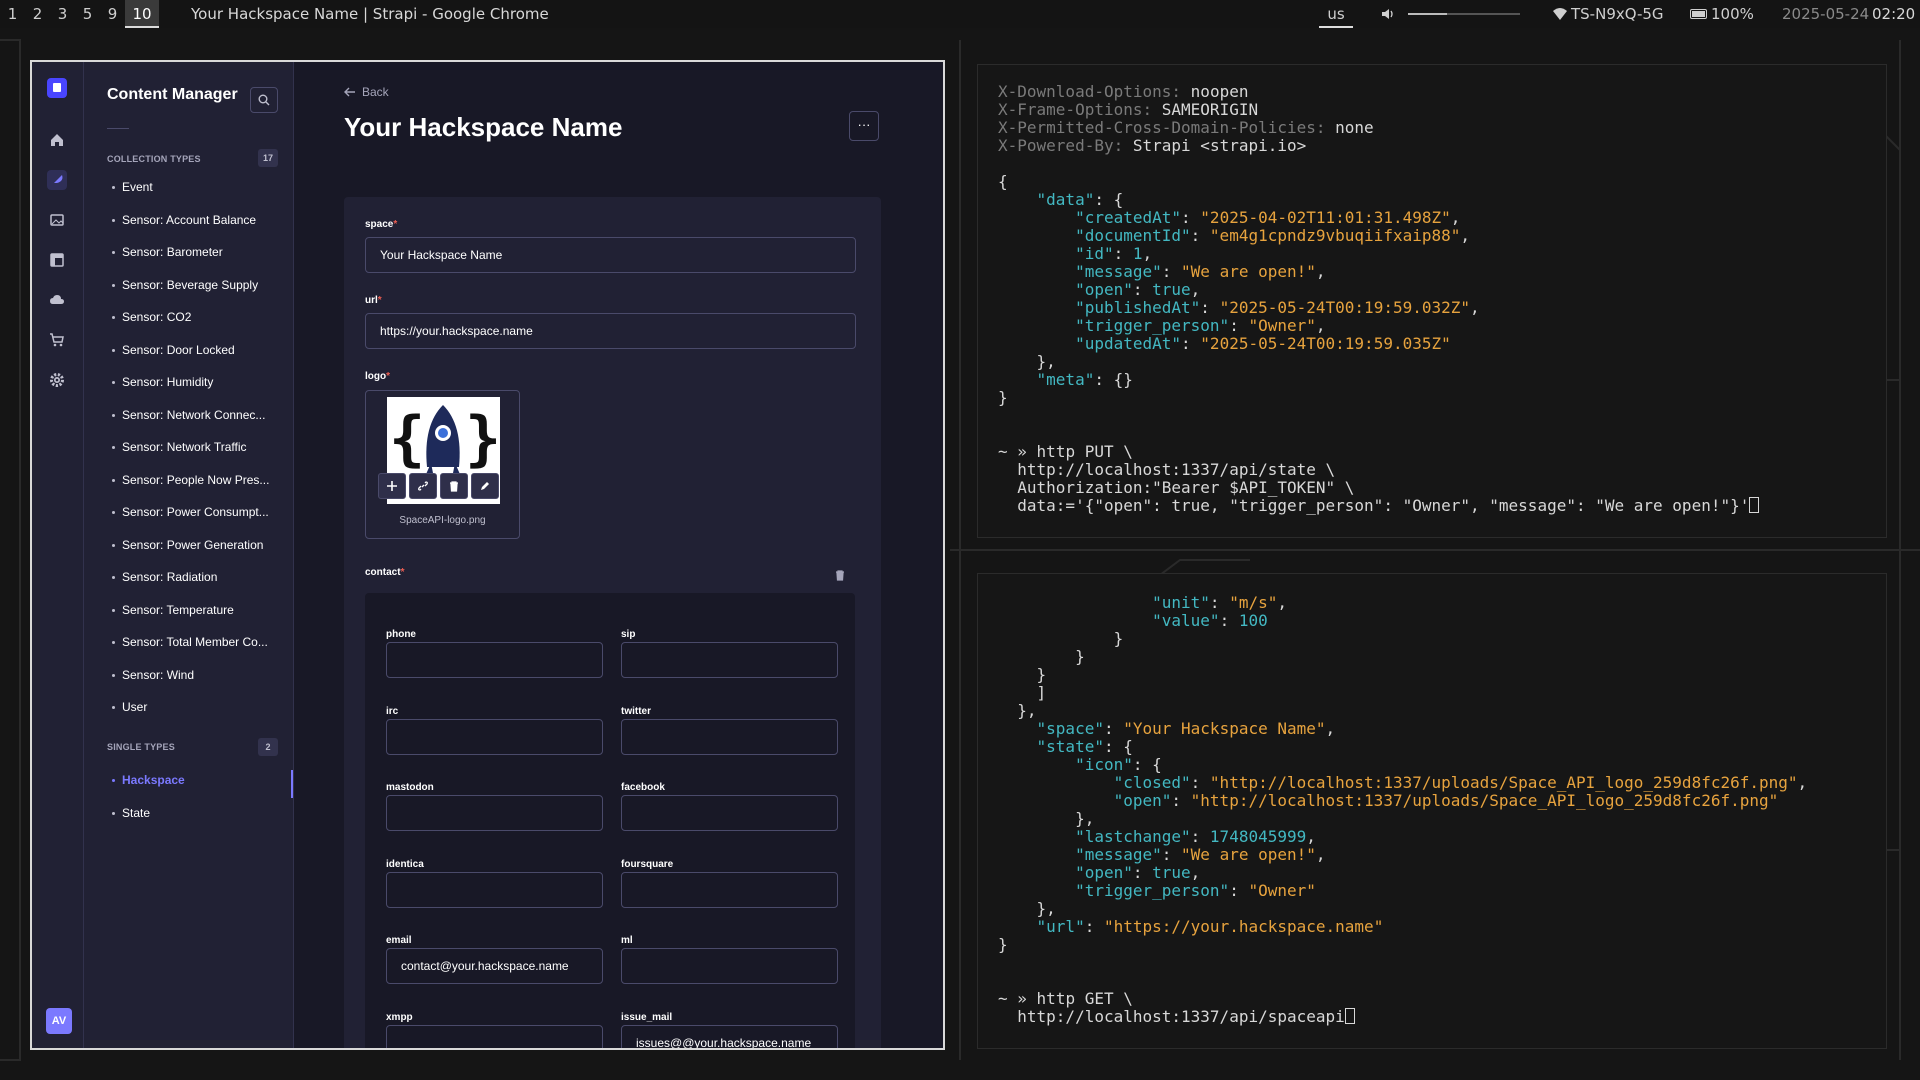  I want to click on sidebar-item-collection-type: Sensor: Account Balance, so click(193, 220).